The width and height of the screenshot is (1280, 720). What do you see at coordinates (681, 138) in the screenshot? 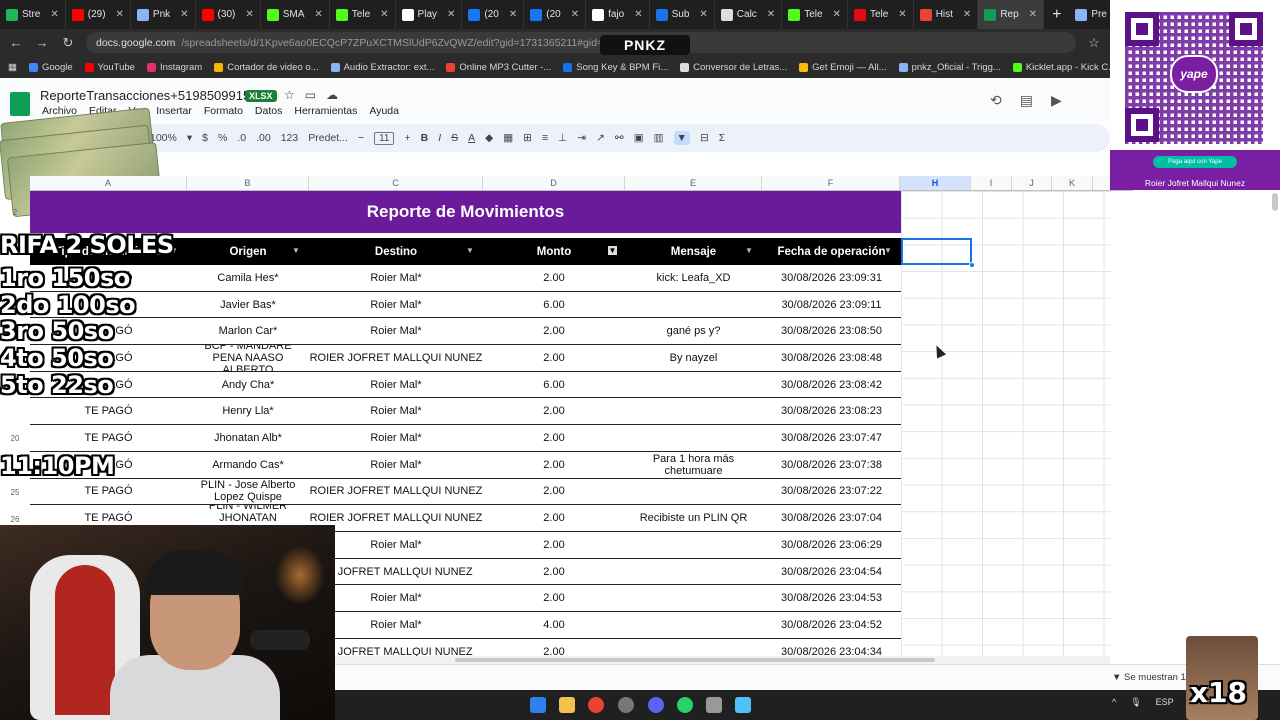
I see `filter-icon: ▼` at bounding box center [681, 138].